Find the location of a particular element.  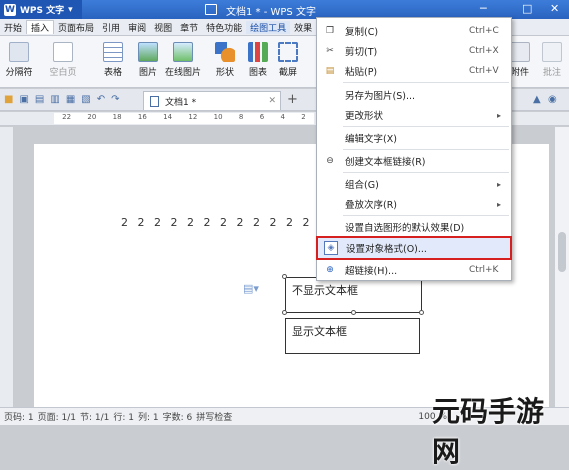

table-button: 表格 is located at coordinates (113, 60).